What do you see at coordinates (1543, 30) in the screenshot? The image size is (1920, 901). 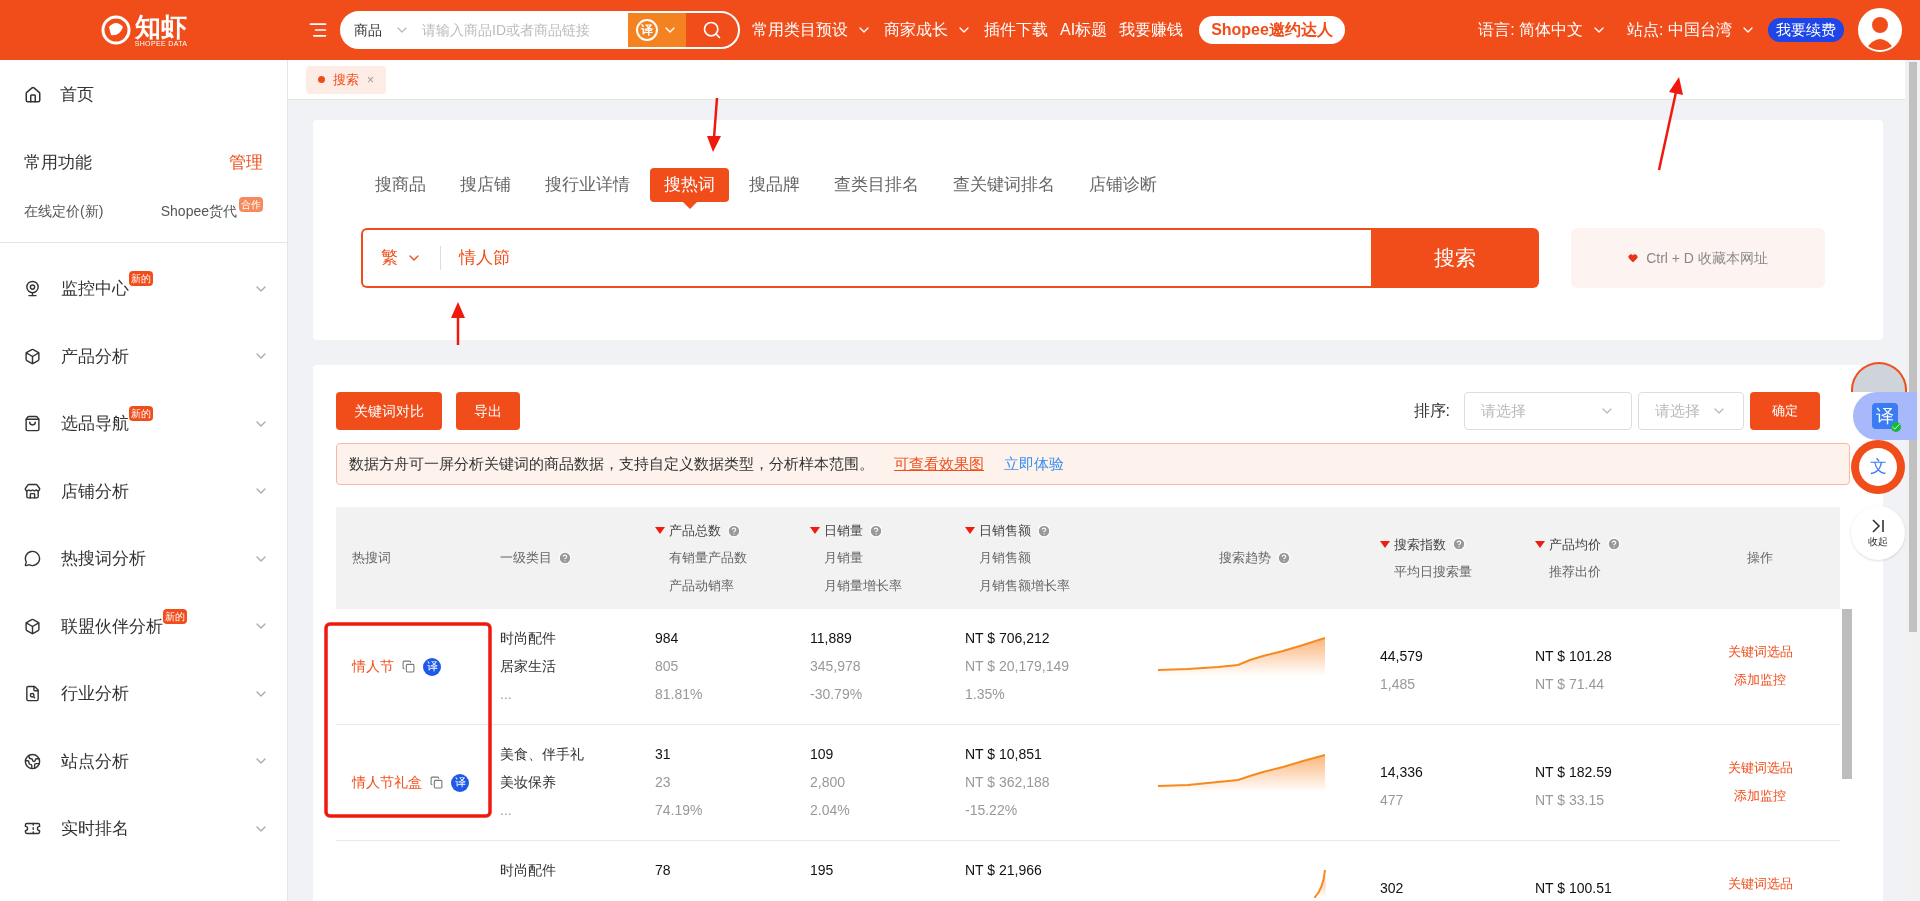 I see `language-select: 语言: 简体中文` at bounding box center [1543, 30].